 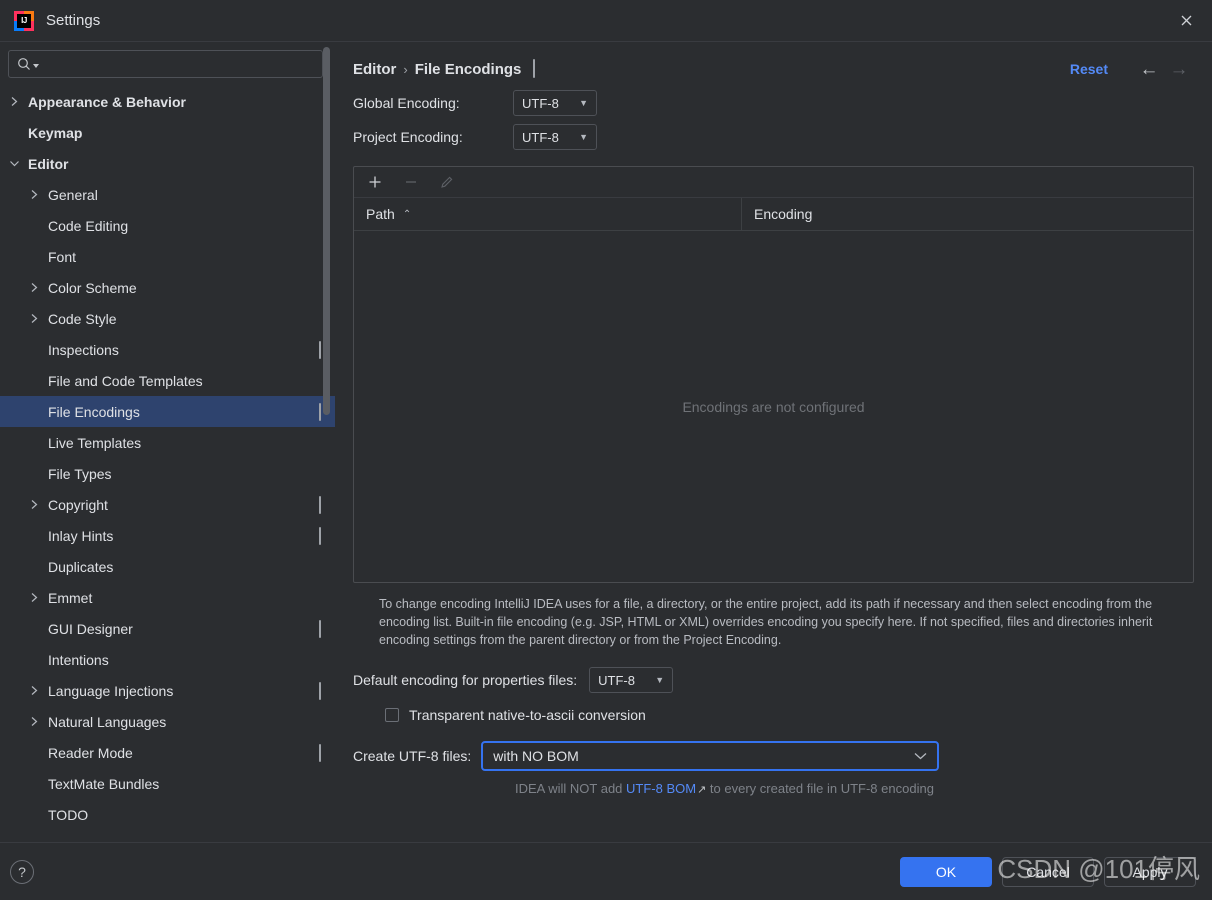 What do you see at coordinates (540, 103) in the screenshot?
I see `global-encoding-value: UTF-8` at bounding box center [540, 103].